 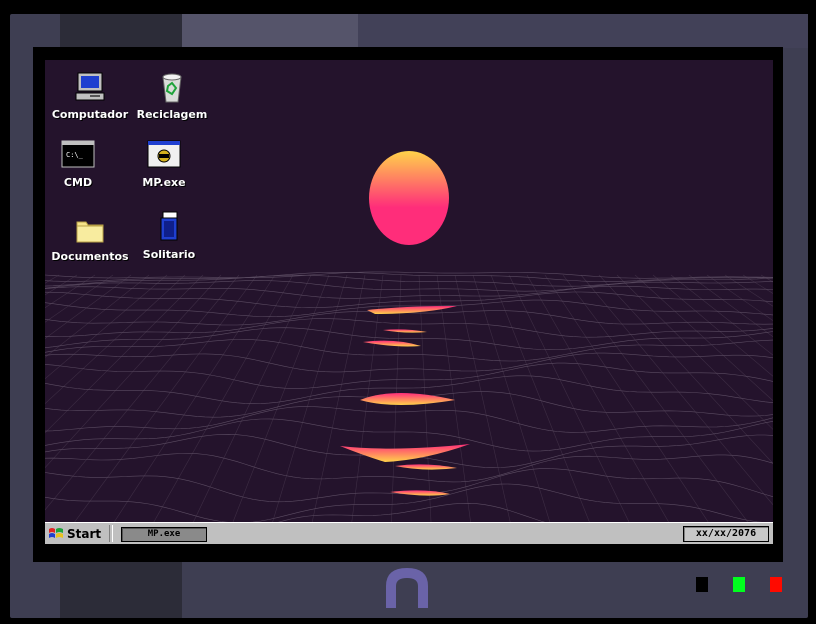 What do you see at coordinates (111, 533) in the screenshot?
I see `taskbar-separator` at bounding box center [111, 533].